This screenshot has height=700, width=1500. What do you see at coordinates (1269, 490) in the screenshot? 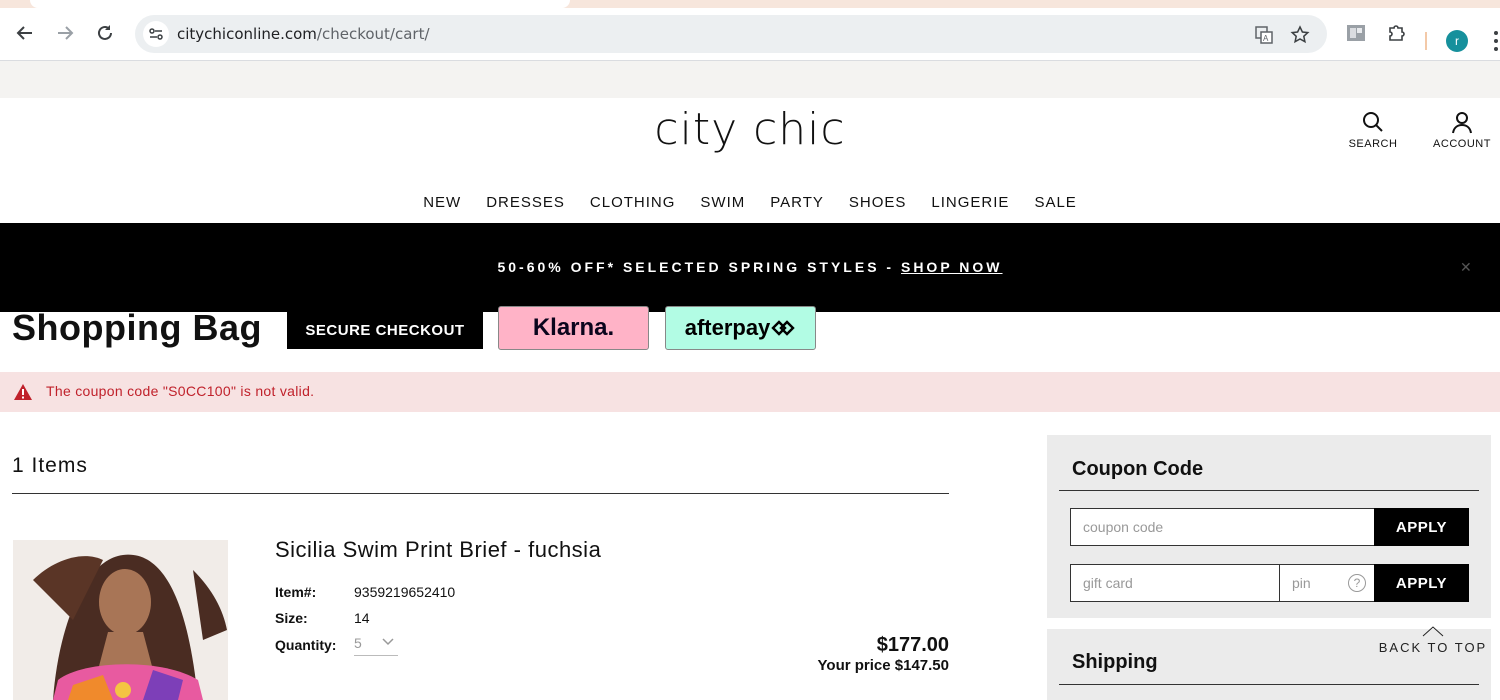
I see `coupon-divider` at bounding box center [1269, 490].